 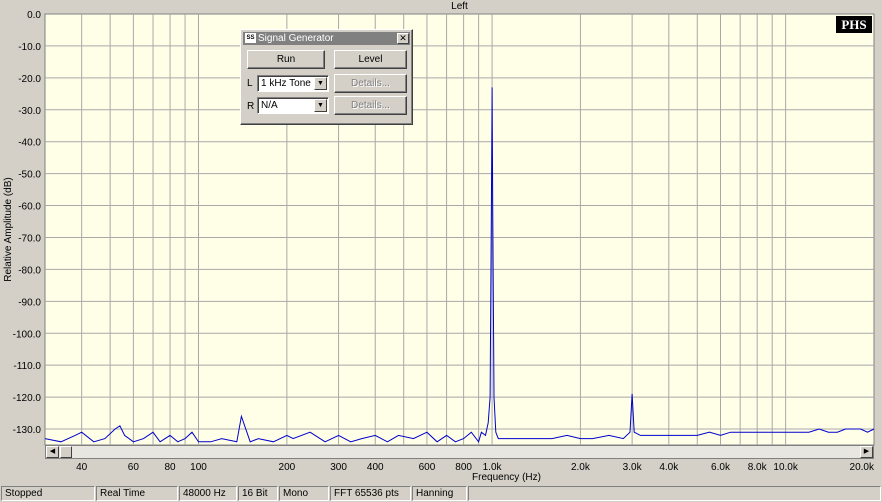 I want to click on chart-title: Left, so click(x=459, y=6).